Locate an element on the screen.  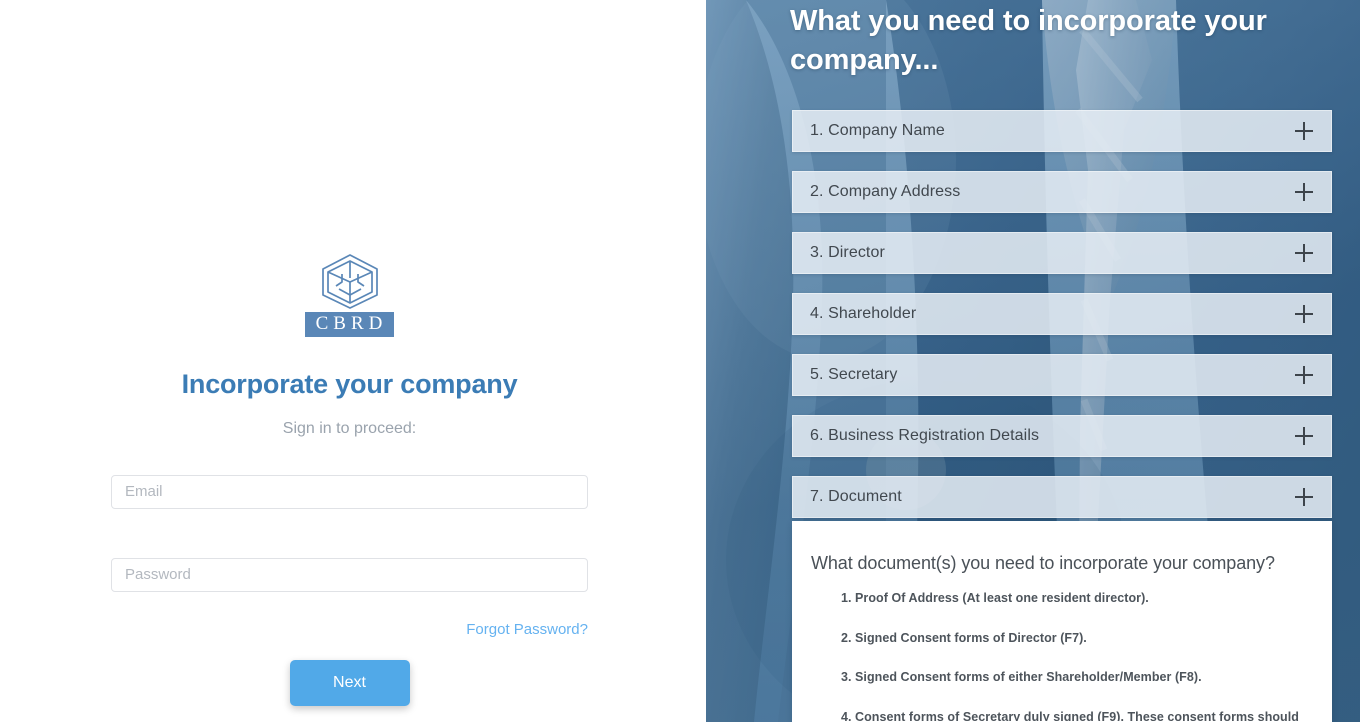
submit-row: Next is located at coordinates (349, 682).